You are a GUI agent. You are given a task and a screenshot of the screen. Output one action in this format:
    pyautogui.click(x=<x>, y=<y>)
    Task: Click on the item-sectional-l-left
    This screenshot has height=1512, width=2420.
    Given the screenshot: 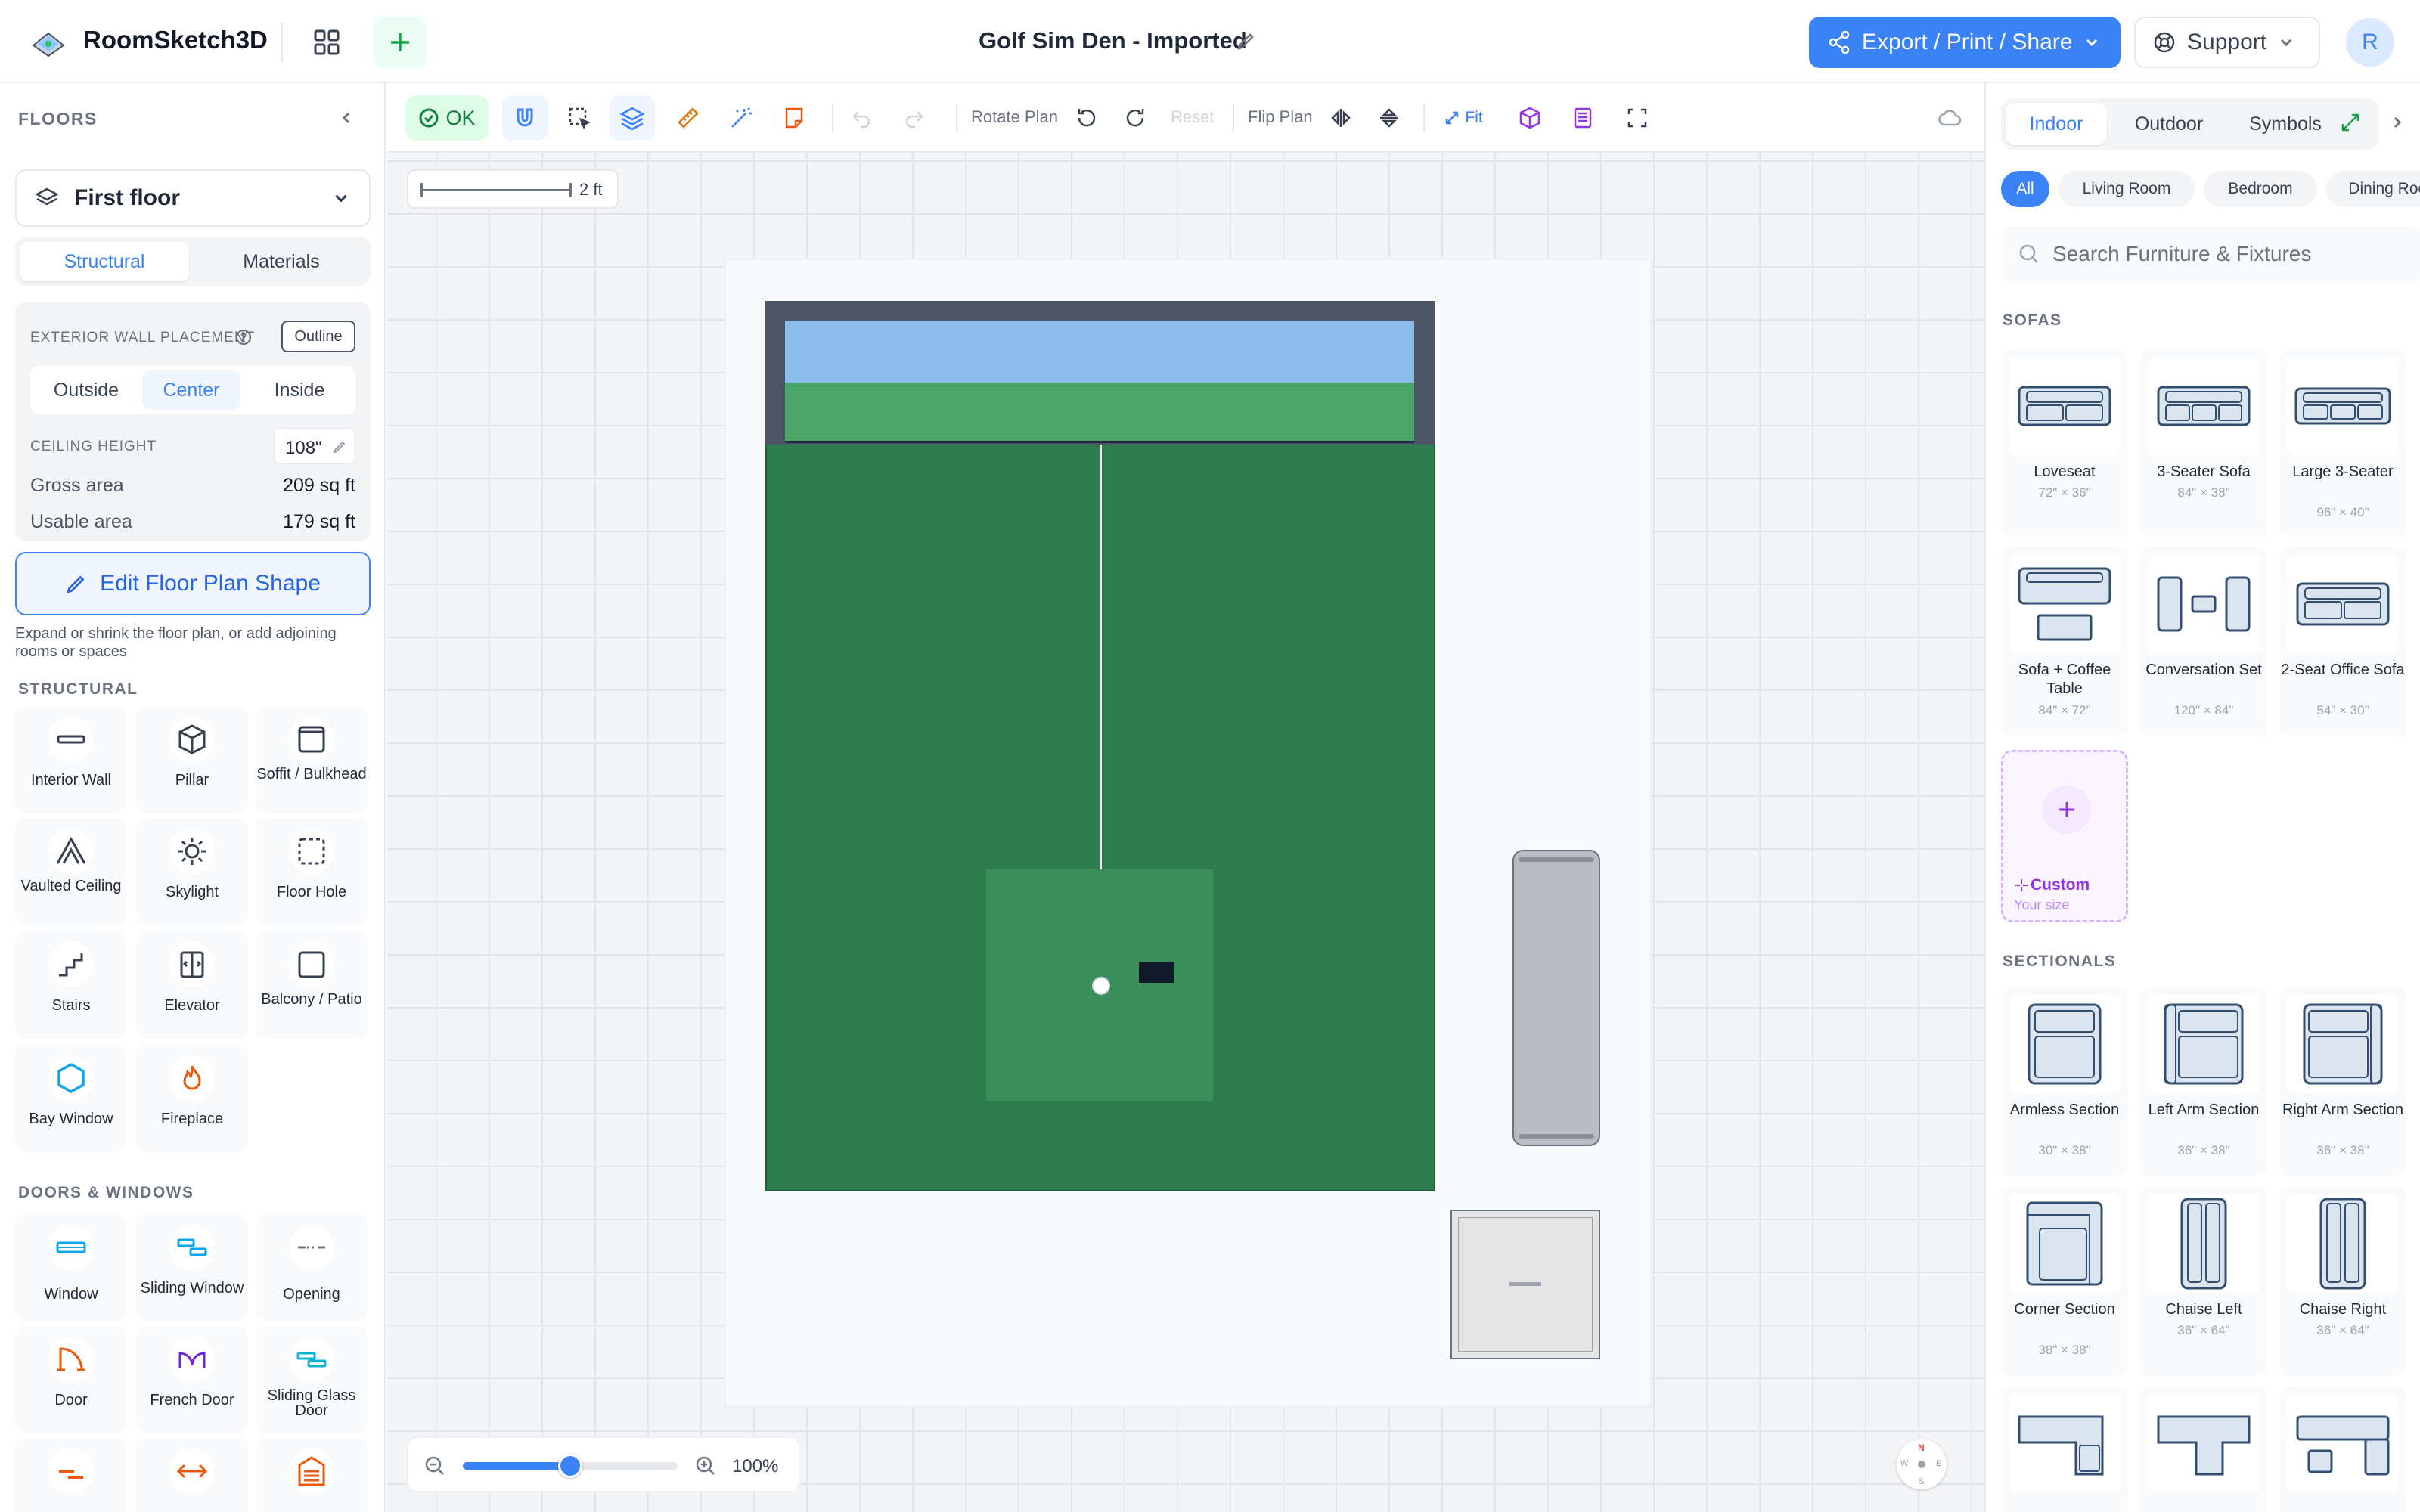 What is the action you would take?
    pyautogui.click(x=2064, y=1449)
    